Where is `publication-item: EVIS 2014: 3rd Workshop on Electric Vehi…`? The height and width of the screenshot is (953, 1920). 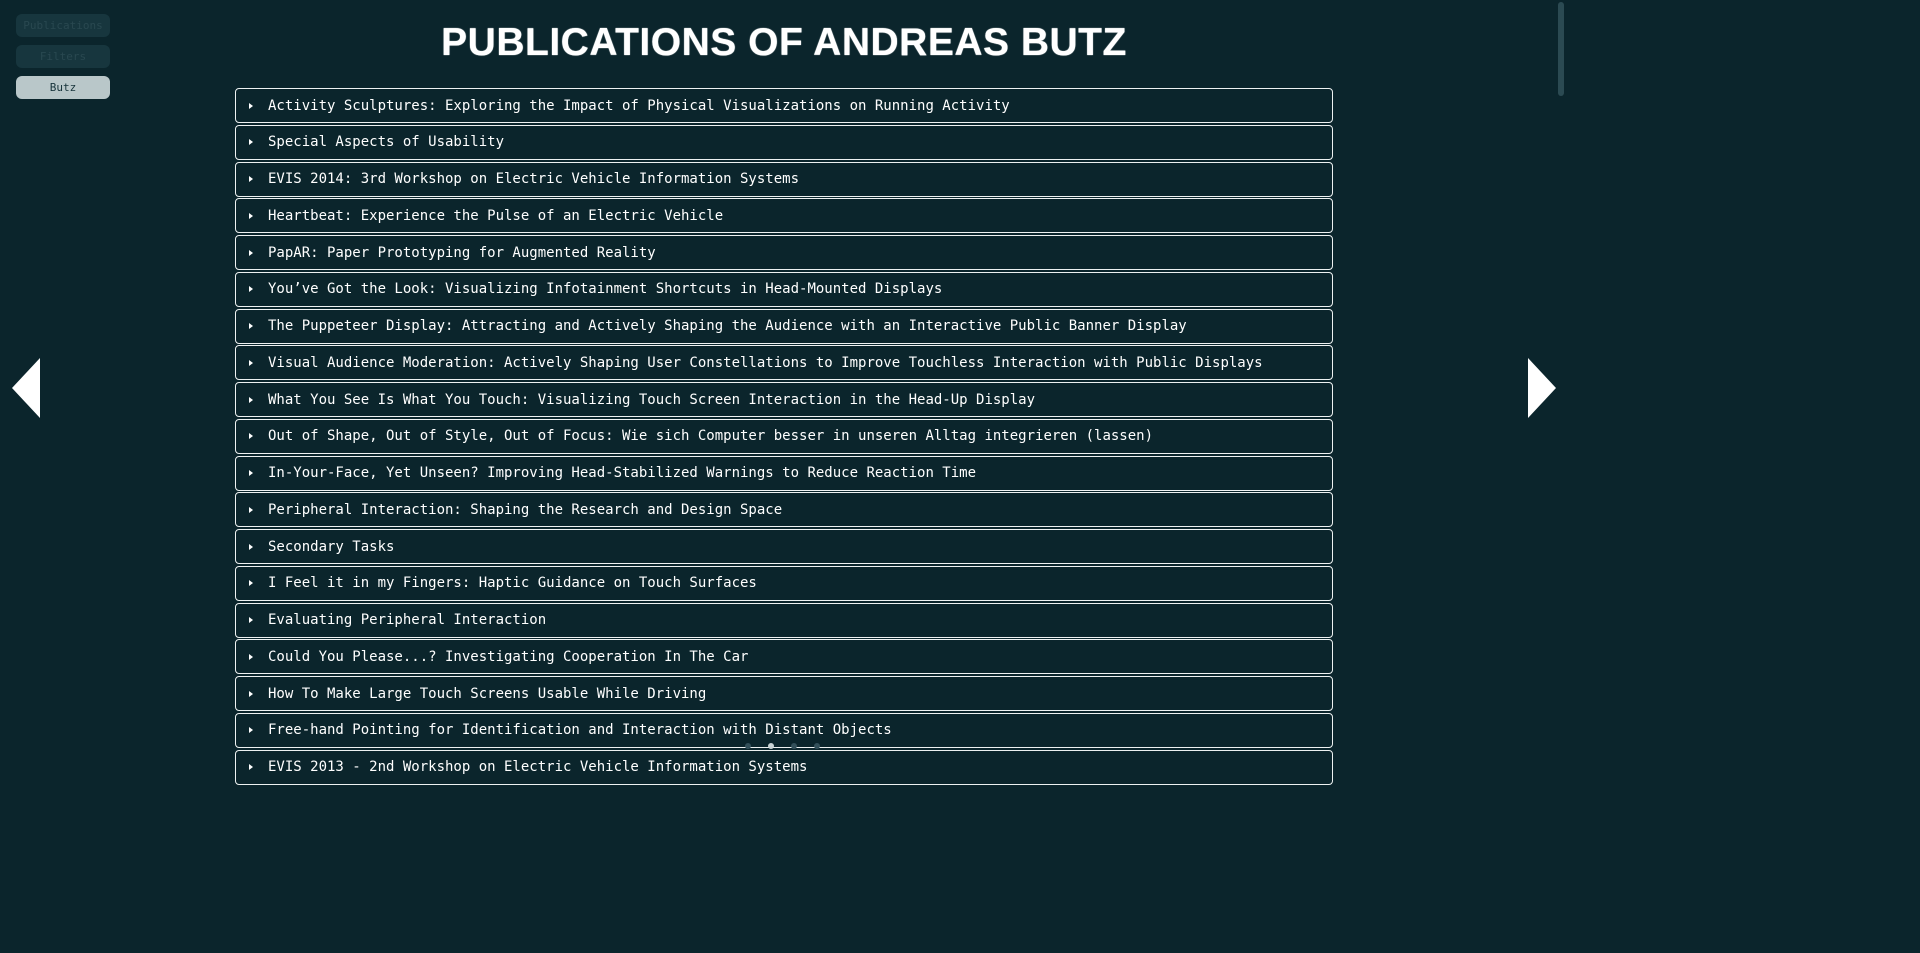
publication-item: EVIS 2014: 3rd Workshop on Electric Vehi… is located at coordinates (784, 179).